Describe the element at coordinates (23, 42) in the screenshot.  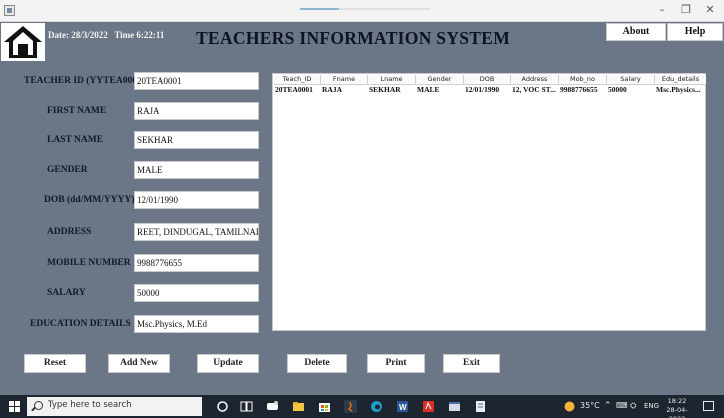
I see `home-icon` at that location.